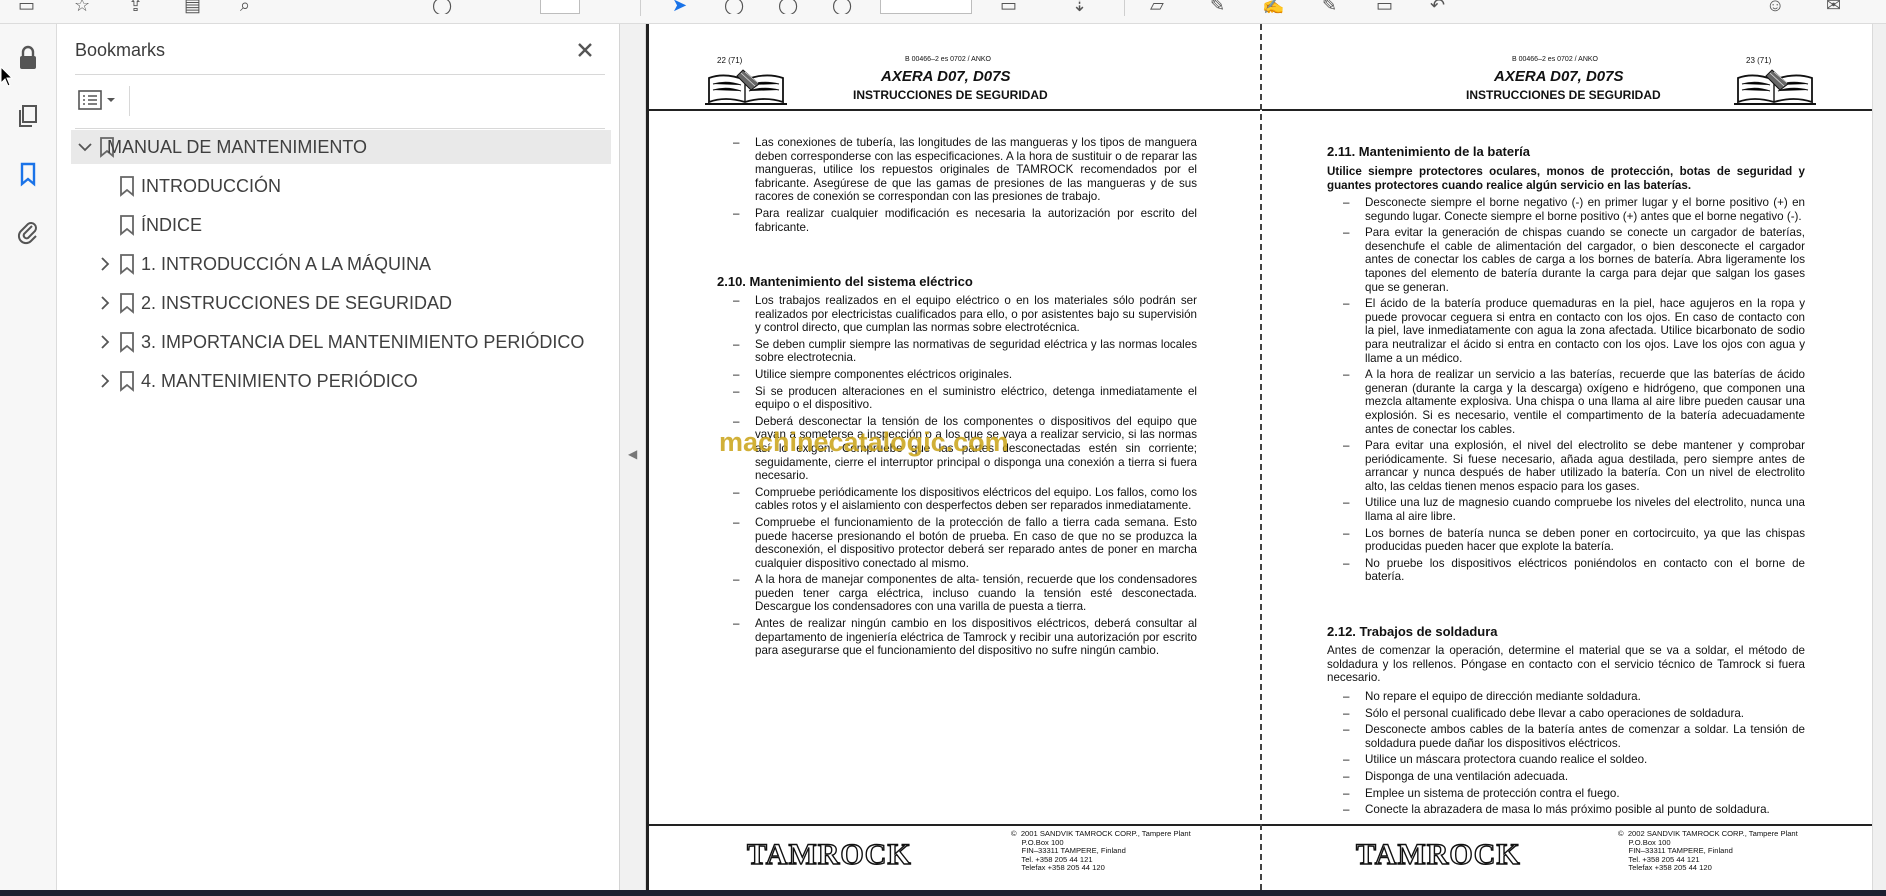  I want to click on undo-icon: ↶, so click(1437, 7).